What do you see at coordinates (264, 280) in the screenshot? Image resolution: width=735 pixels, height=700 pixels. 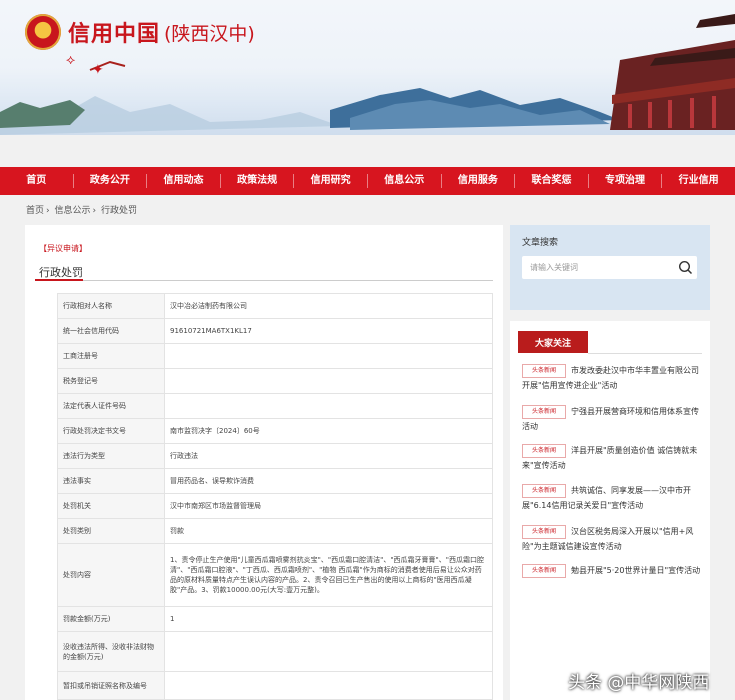 I see `title-divider` at bounding box center [264, 280].